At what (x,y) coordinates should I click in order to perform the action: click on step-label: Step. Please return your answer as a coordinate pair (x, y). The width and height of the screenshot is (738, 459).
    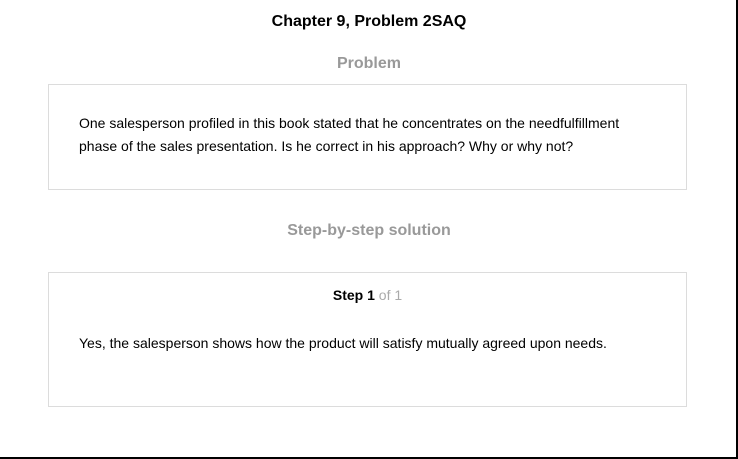
    Looking at the image, I should click on (348, 295).